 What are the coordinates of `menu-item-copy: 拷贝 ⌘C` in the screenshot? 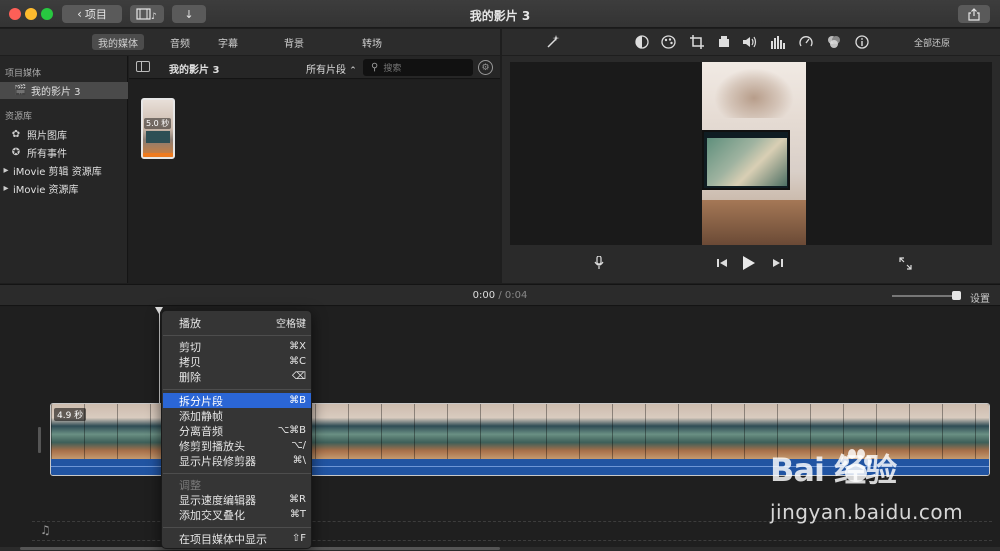 It's located at (237, 361).